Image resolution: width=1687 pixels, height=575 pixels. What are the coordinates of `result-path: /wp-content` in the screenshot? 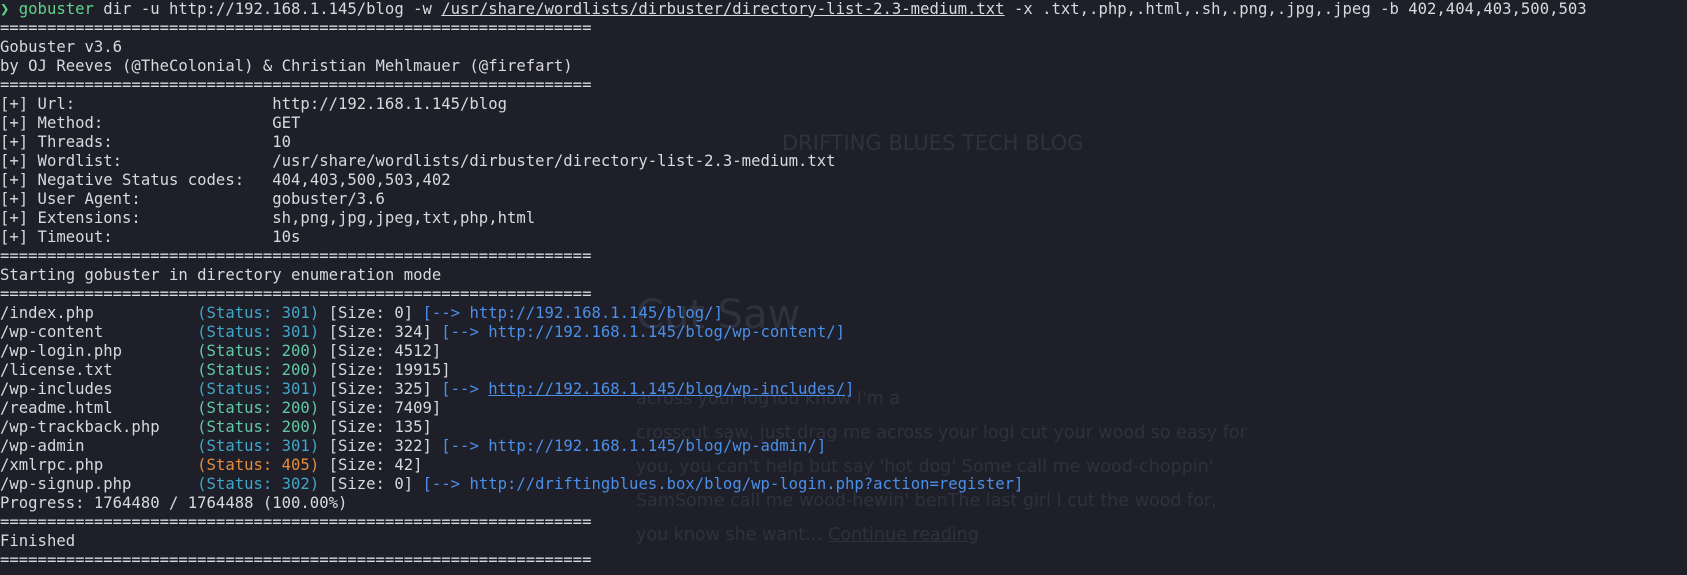 It's located at (99, 332).